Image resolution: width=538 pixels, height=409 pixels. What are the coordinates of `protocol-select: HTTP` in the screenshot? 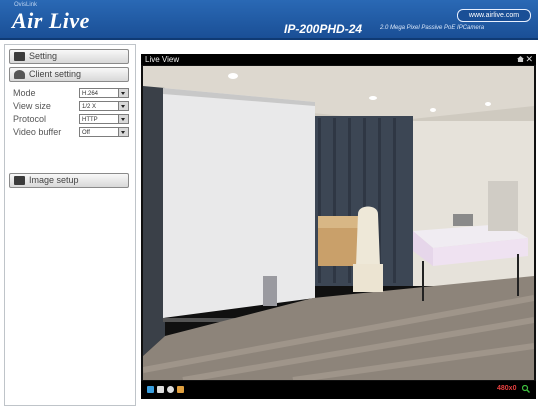 It's located at (104, 119).